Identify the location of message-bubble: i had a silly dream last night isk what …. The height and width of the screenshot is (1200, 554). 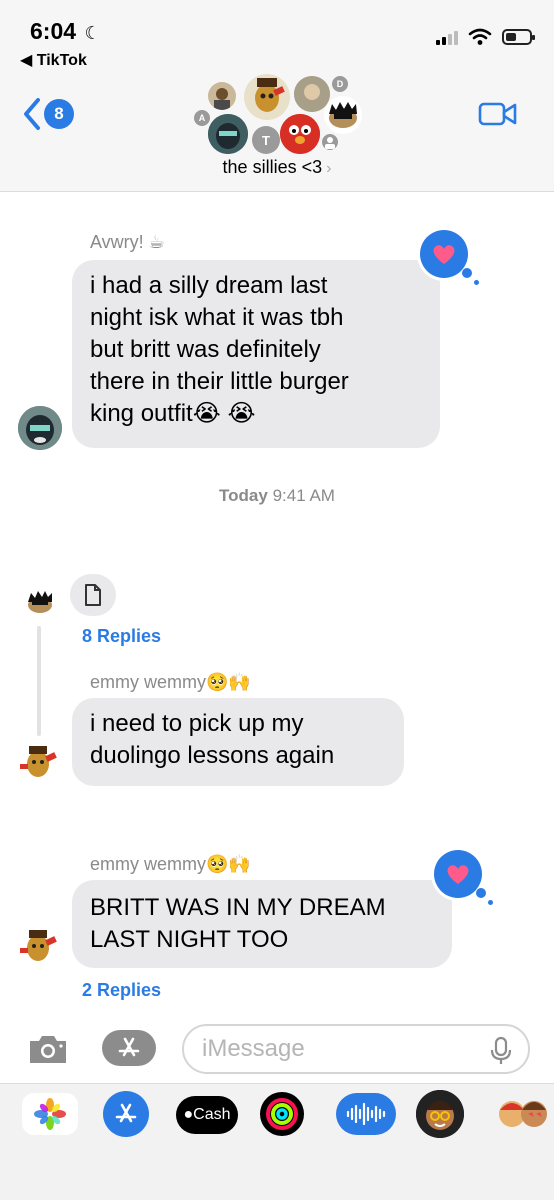
(256, 354).